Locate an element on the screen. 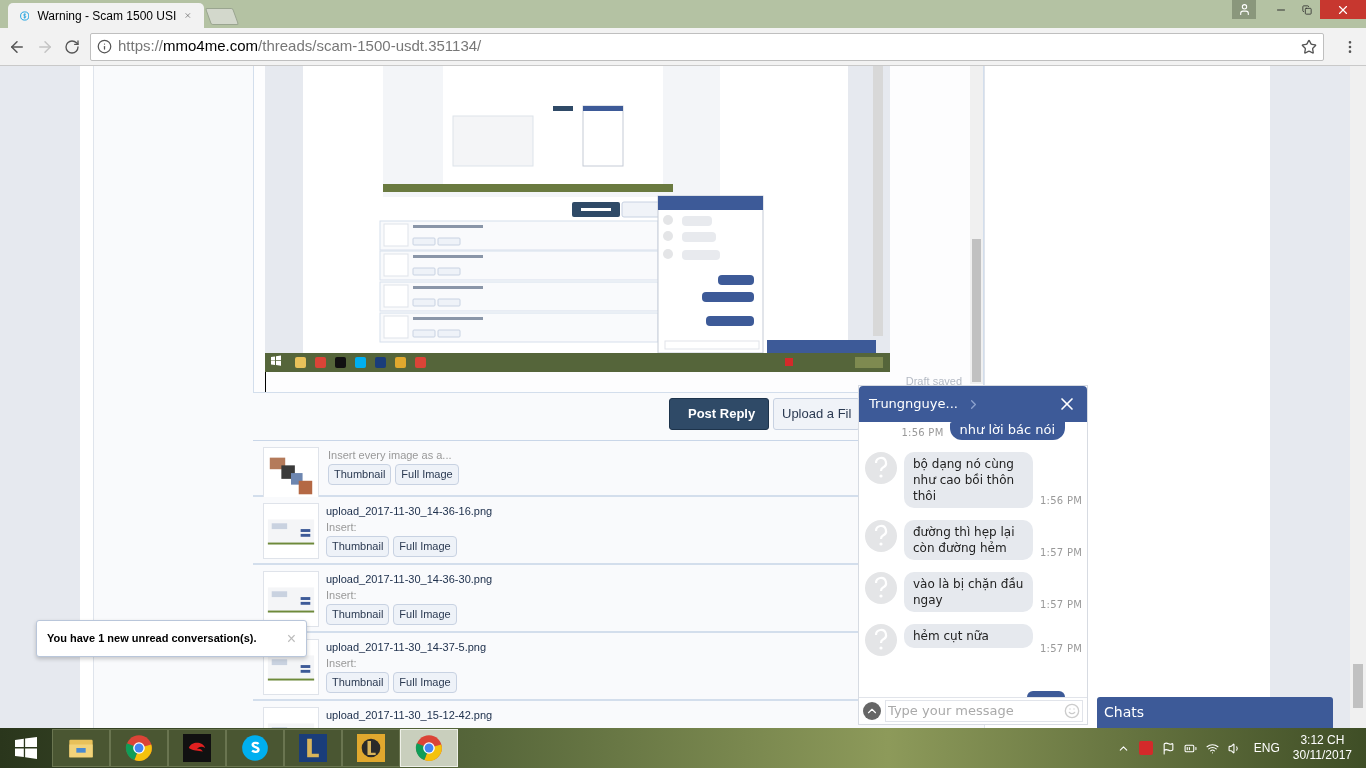 This screenshot has height=768, width=1366. game-client-icon is located at coordinates (371, 748).